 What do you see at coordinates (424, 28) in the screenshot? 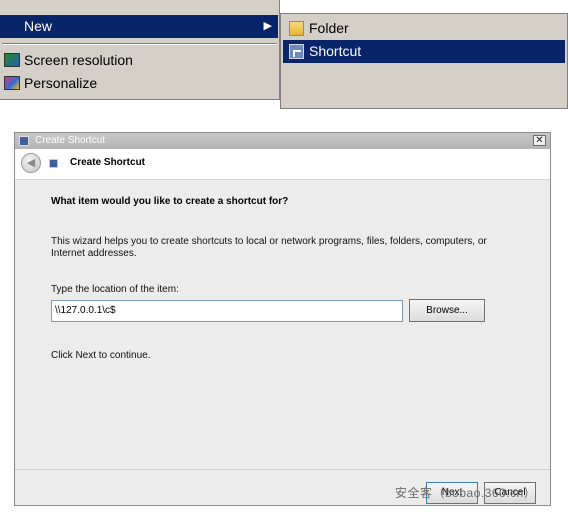
I see `submenu-item-folder: Folder` at bounding box center [424, 28].